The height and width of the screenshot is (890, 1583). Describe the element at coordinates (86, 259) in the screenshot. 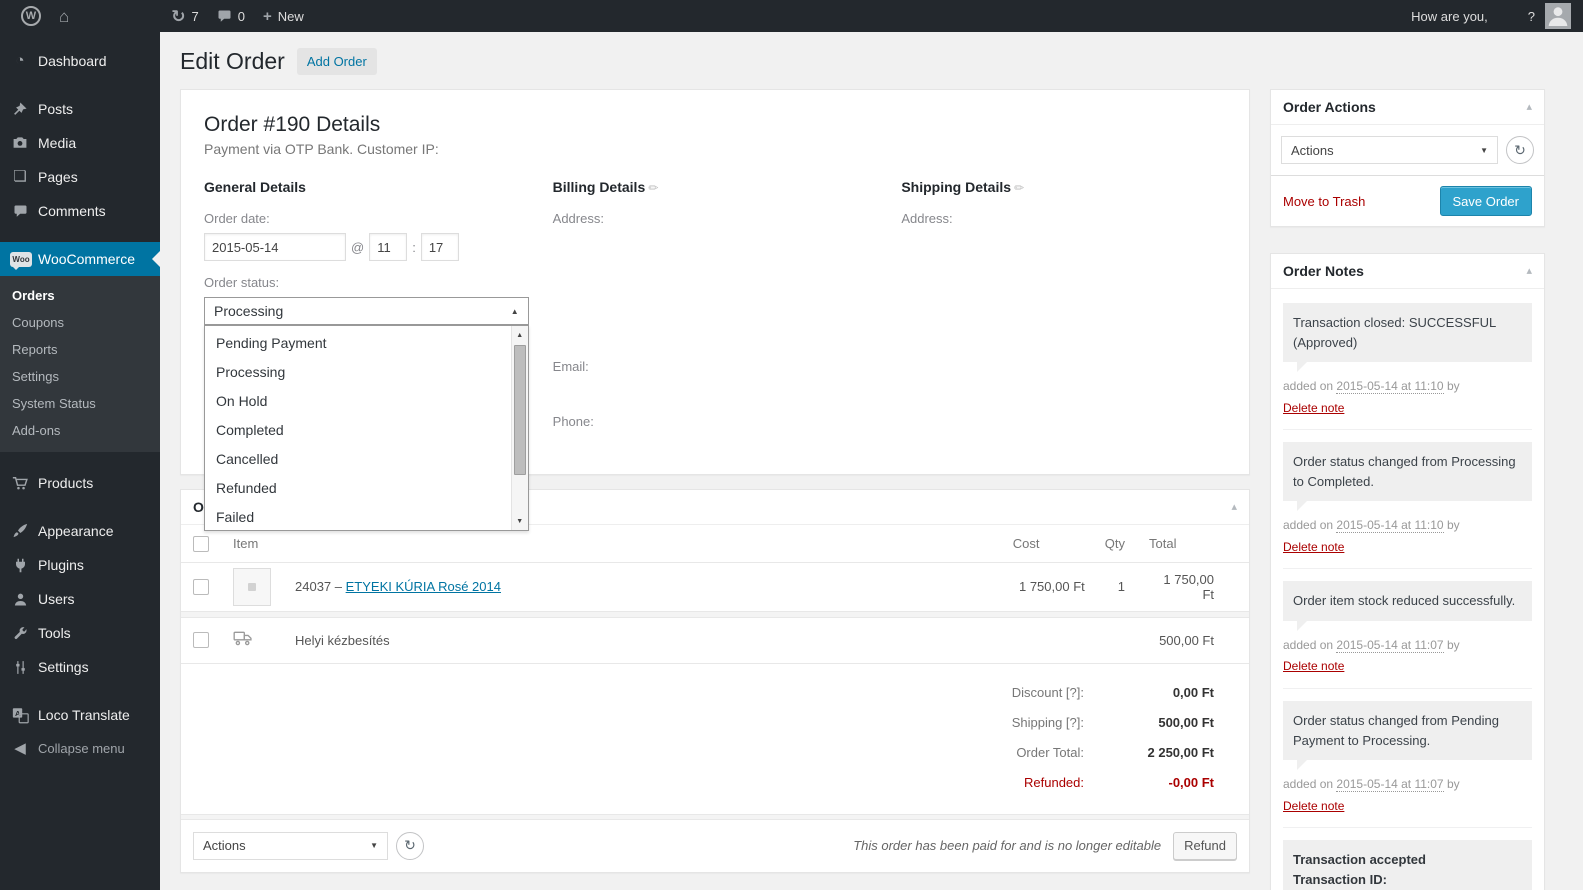

I see `sidebar-item-label: WooCommerce` at that location.